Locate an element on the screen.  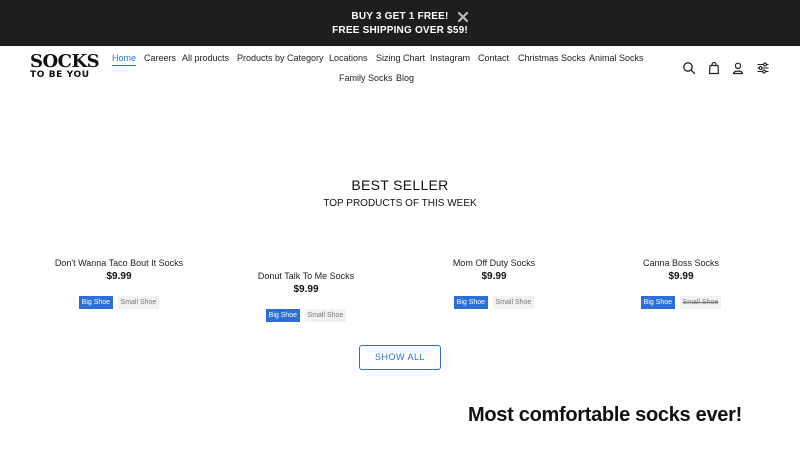
product-name: Donut Talk To Me Socks is located at coordinates (306, 276).